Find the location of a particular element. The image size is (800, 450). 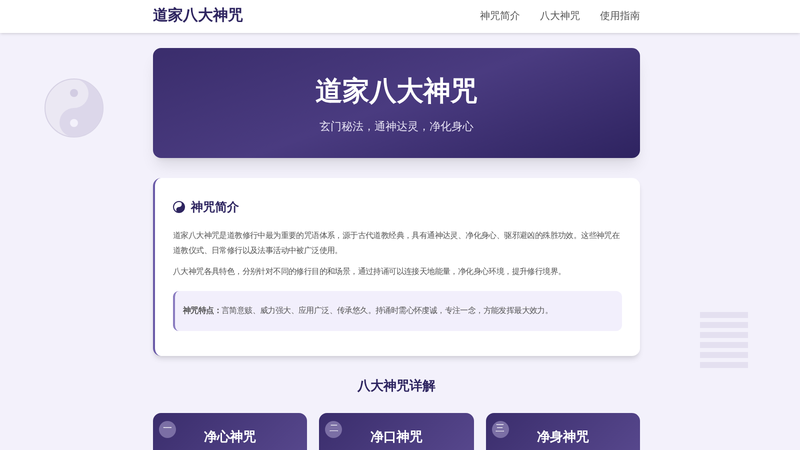

number-badge: 一 is located at coordinates (167, 429).